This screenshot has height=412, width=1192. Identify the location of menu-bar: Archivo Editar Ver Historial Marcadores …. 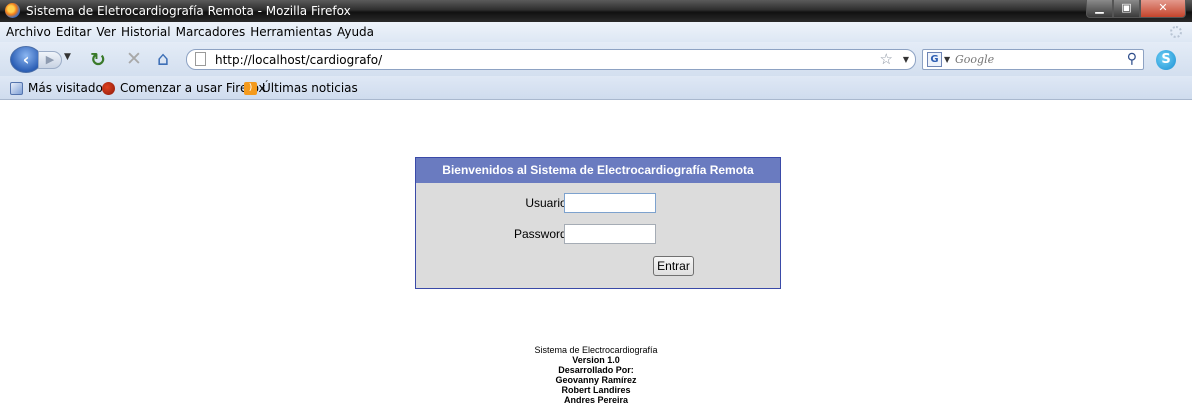
(596, 32).